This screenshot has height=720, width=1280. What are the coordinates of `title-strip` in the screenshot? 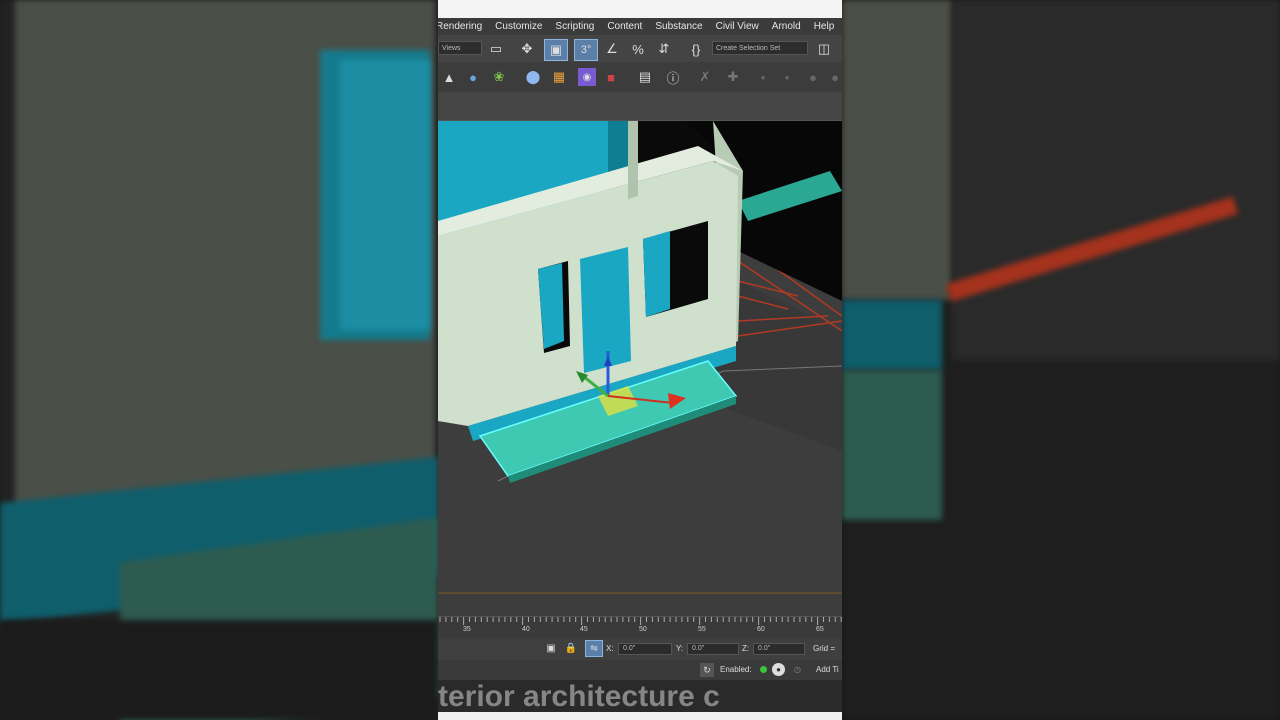 It's located at (640, 9).